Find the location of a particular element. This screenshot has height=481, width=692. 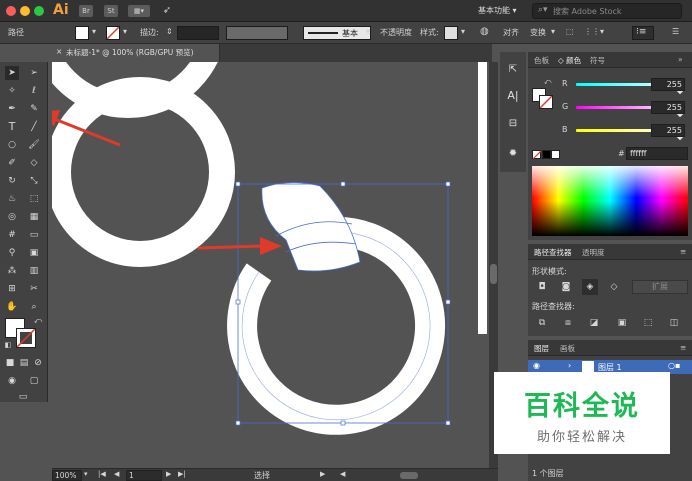

lasso-tool-icon: ℓ is located at coordinates (34, 91).